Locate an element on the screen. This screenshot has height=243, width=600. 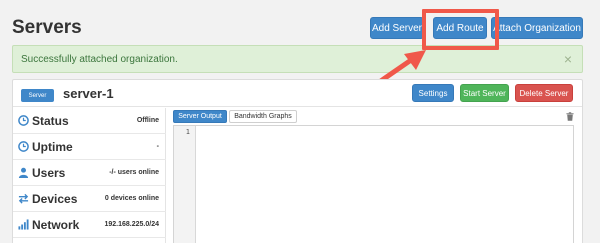
stat-value: 192.168.225.0/24 is located at coordinates (132, 224).